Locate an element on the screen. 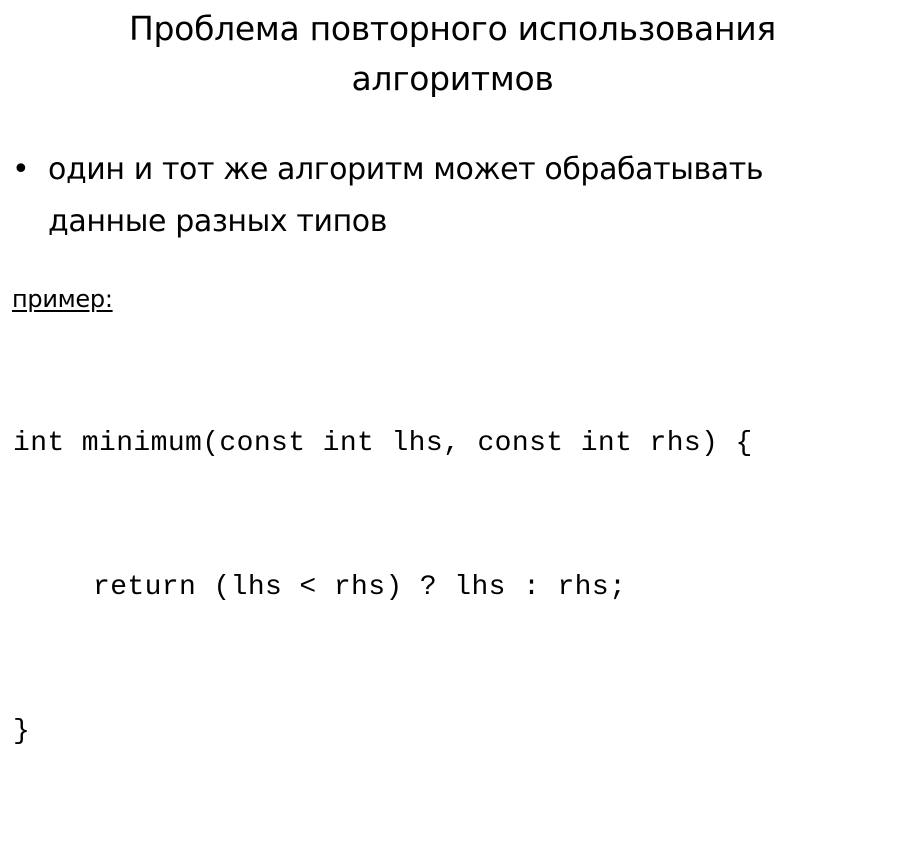  code-line-2: return (lhs < rhs) ? lhs : rhs; is located at coordinates (383, 588).